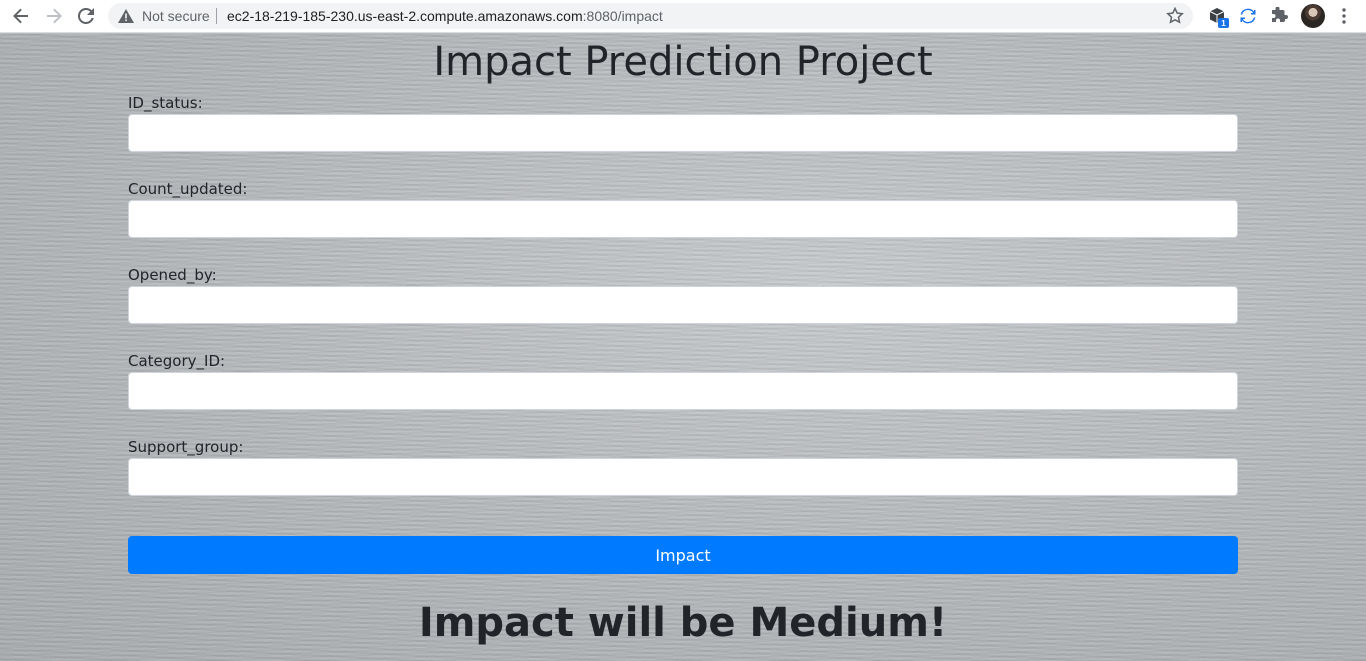 The height and width of the screenshot is (661, 1366). What do you see at coordinates (1217, 16) in the screenshot?
I see `extension-cube-icon: 1` at bounding box center [1217, 16].